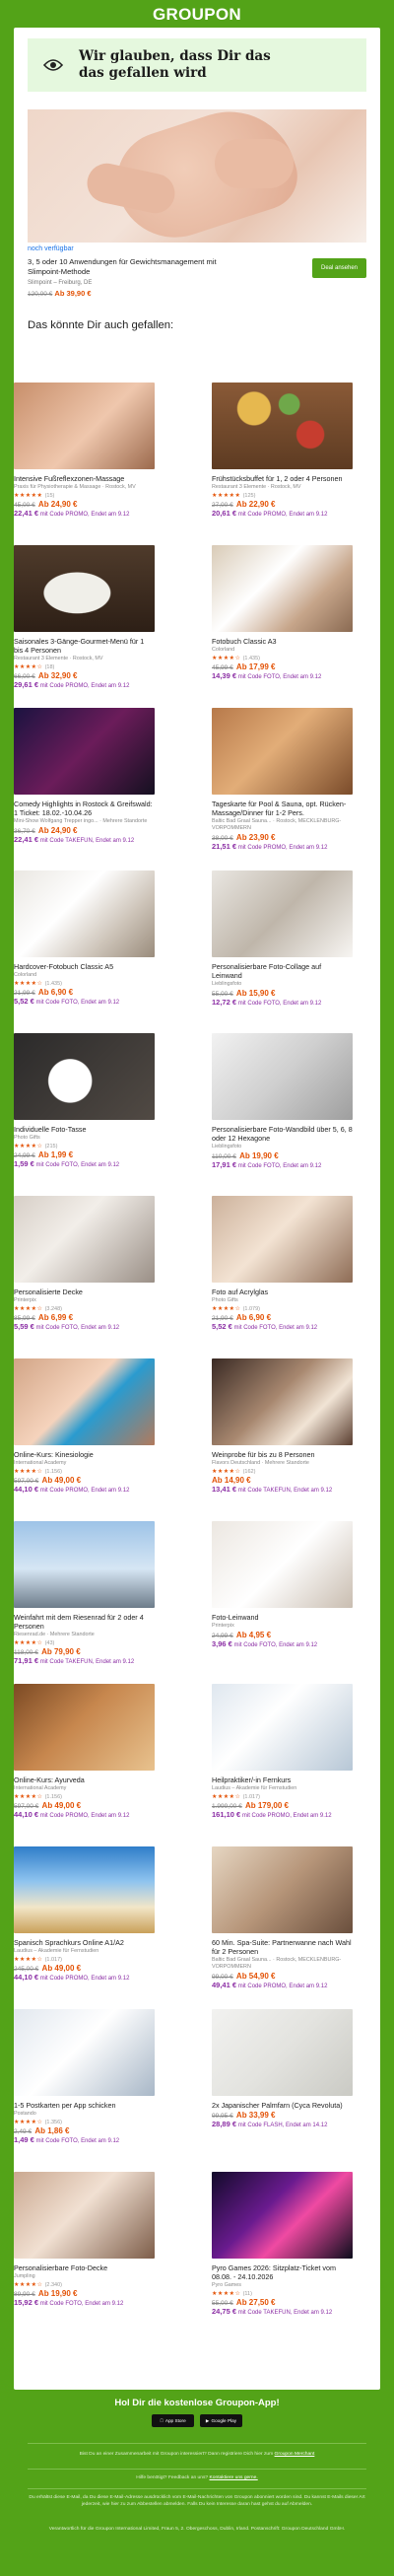 This screenshot has height=2576, width=394. What do you see at coordinates (38, 984) in the screenshot?
I see `rating-stars: ★★★★☆ (1.435)` at bounding box center [38, 984].